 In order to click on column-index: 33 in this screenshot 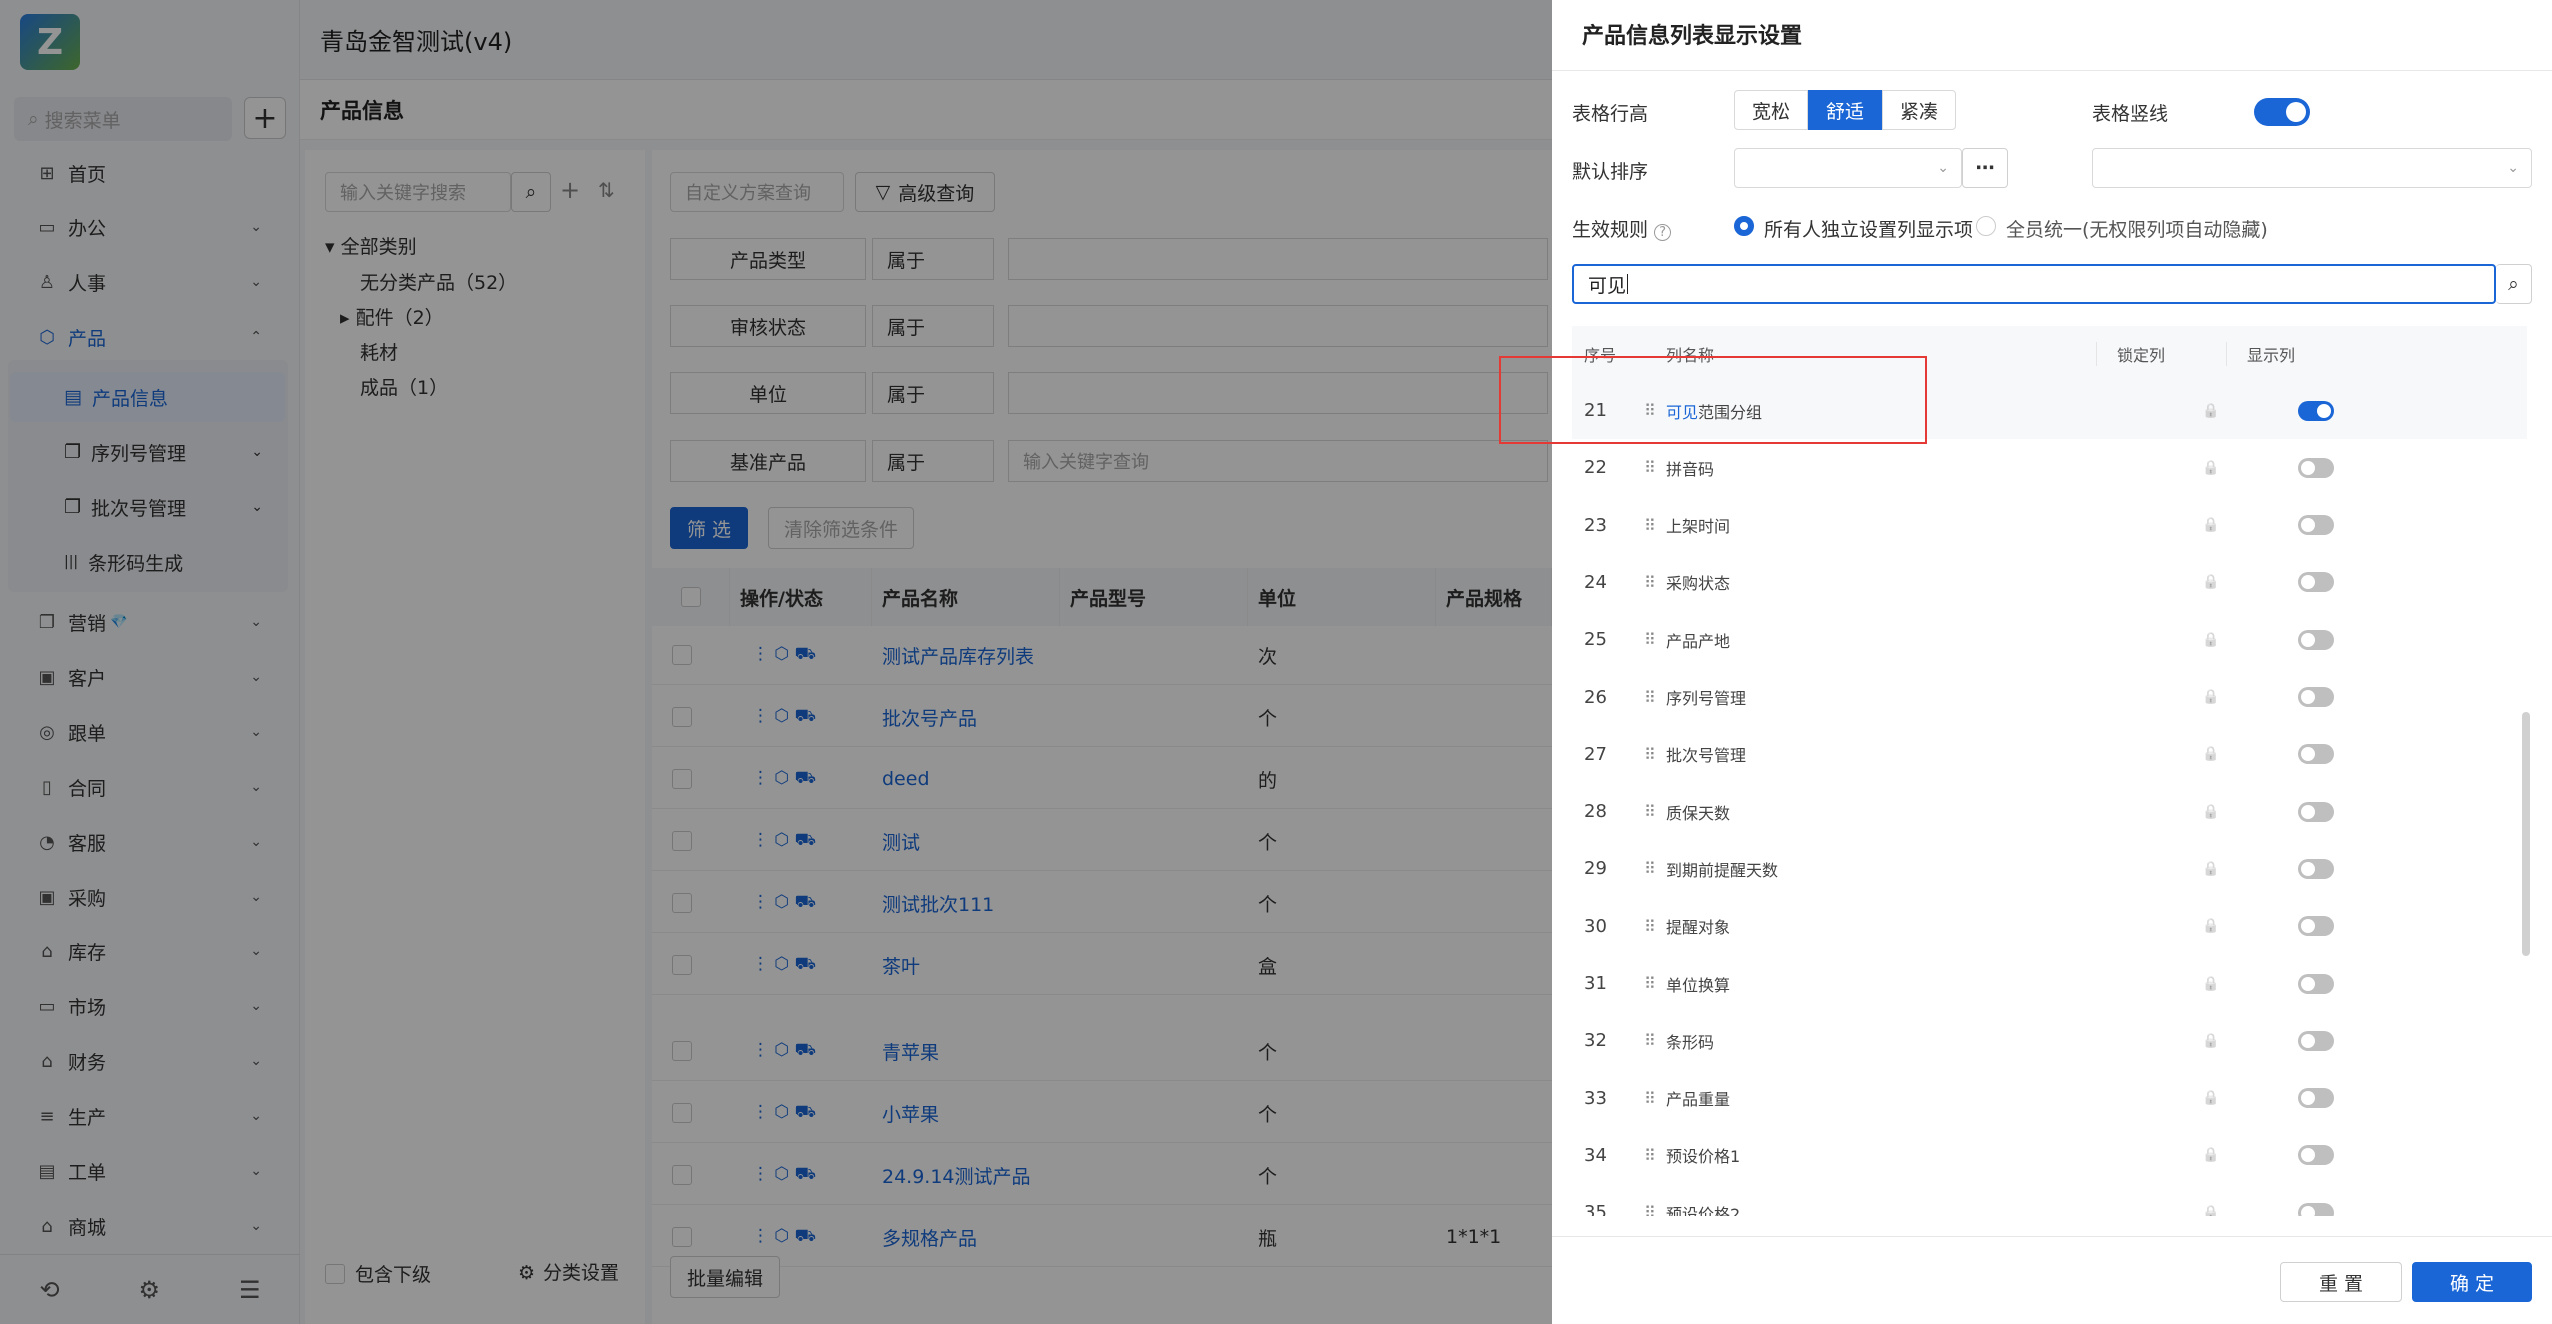, I will do `click(1595, 1098)`.